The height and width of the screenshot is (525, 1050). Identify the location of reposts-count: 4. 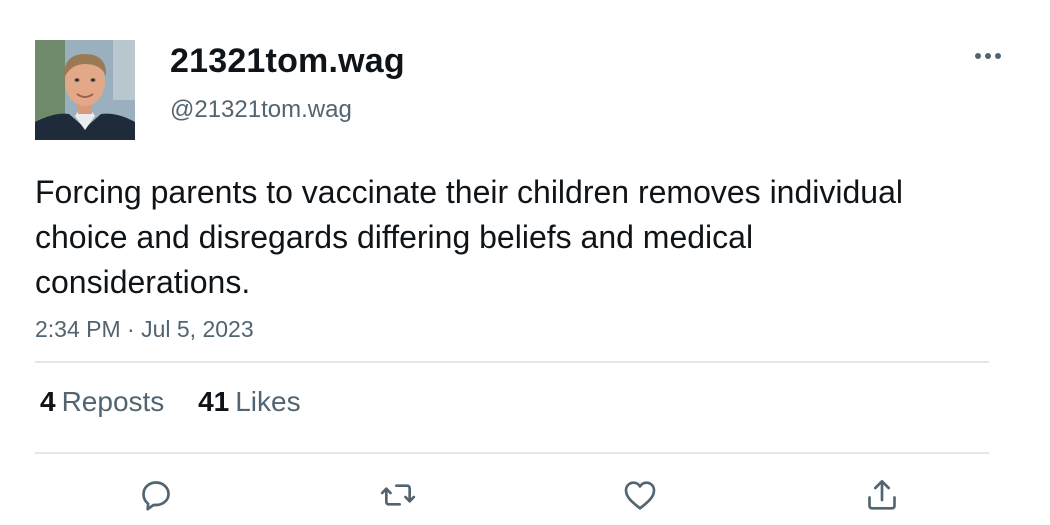
(48, 401).